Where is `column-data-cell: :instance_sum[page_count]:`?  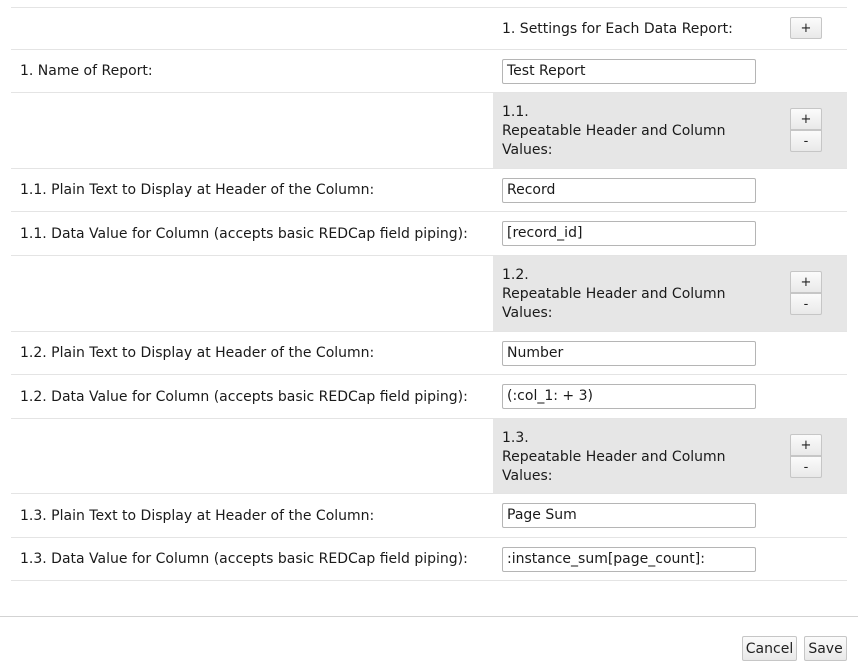
column-data-cell: :instance_sum[page_count]: is located at coordinates (670, 559).